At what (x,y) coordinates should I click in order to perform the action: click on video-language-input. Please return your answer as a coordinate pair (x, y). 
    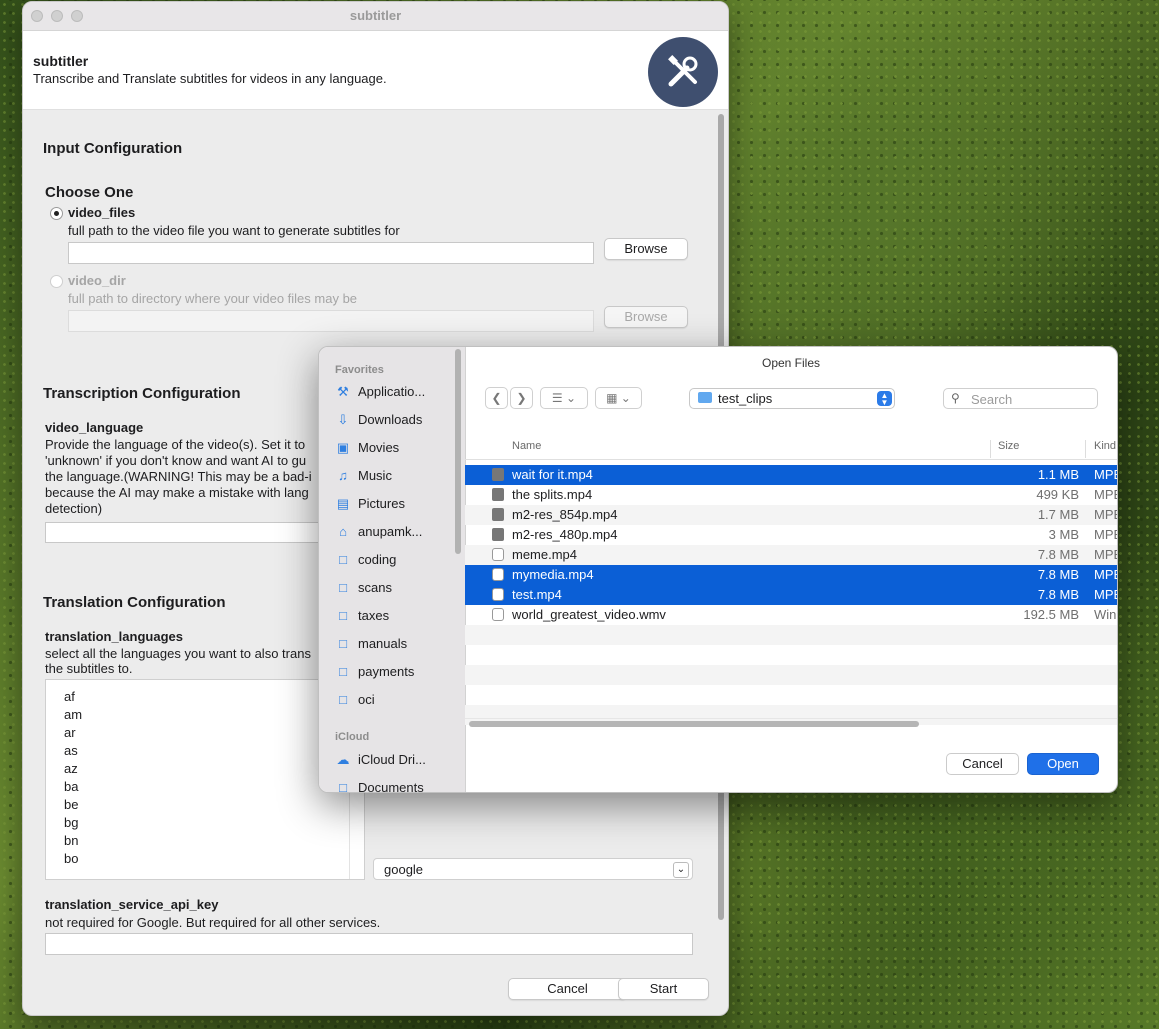
    Looking at the image, I should click on (195, 532).